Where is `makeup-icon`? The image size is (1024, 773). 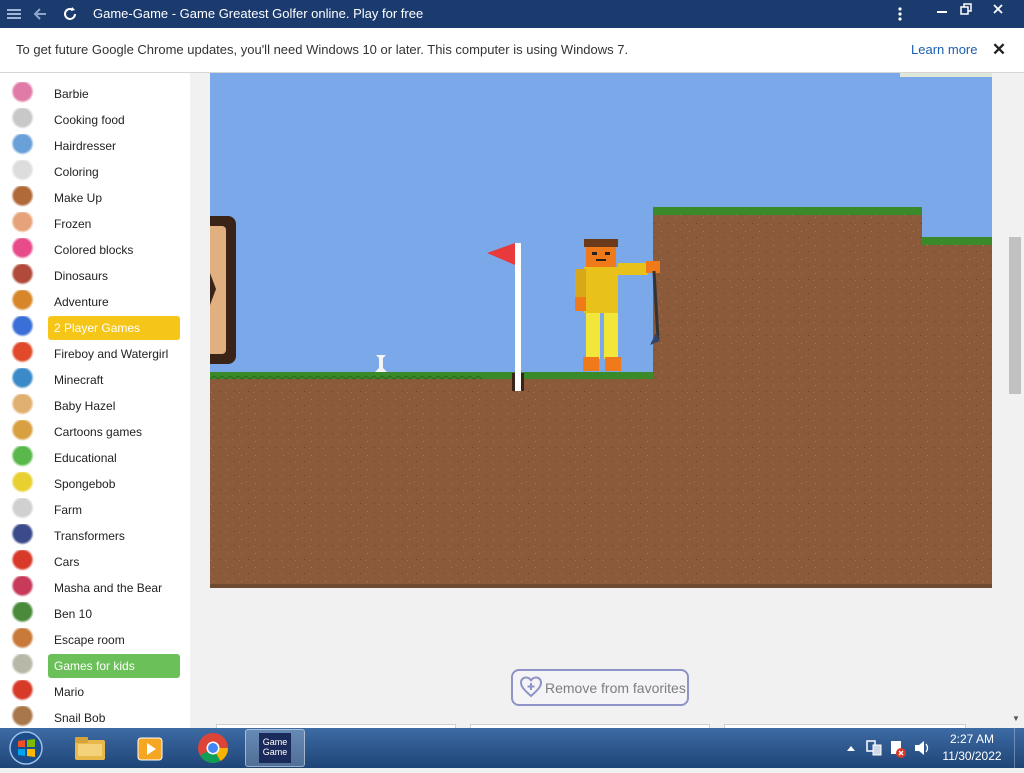
makeup-icon is located at coordinates (22, 198).